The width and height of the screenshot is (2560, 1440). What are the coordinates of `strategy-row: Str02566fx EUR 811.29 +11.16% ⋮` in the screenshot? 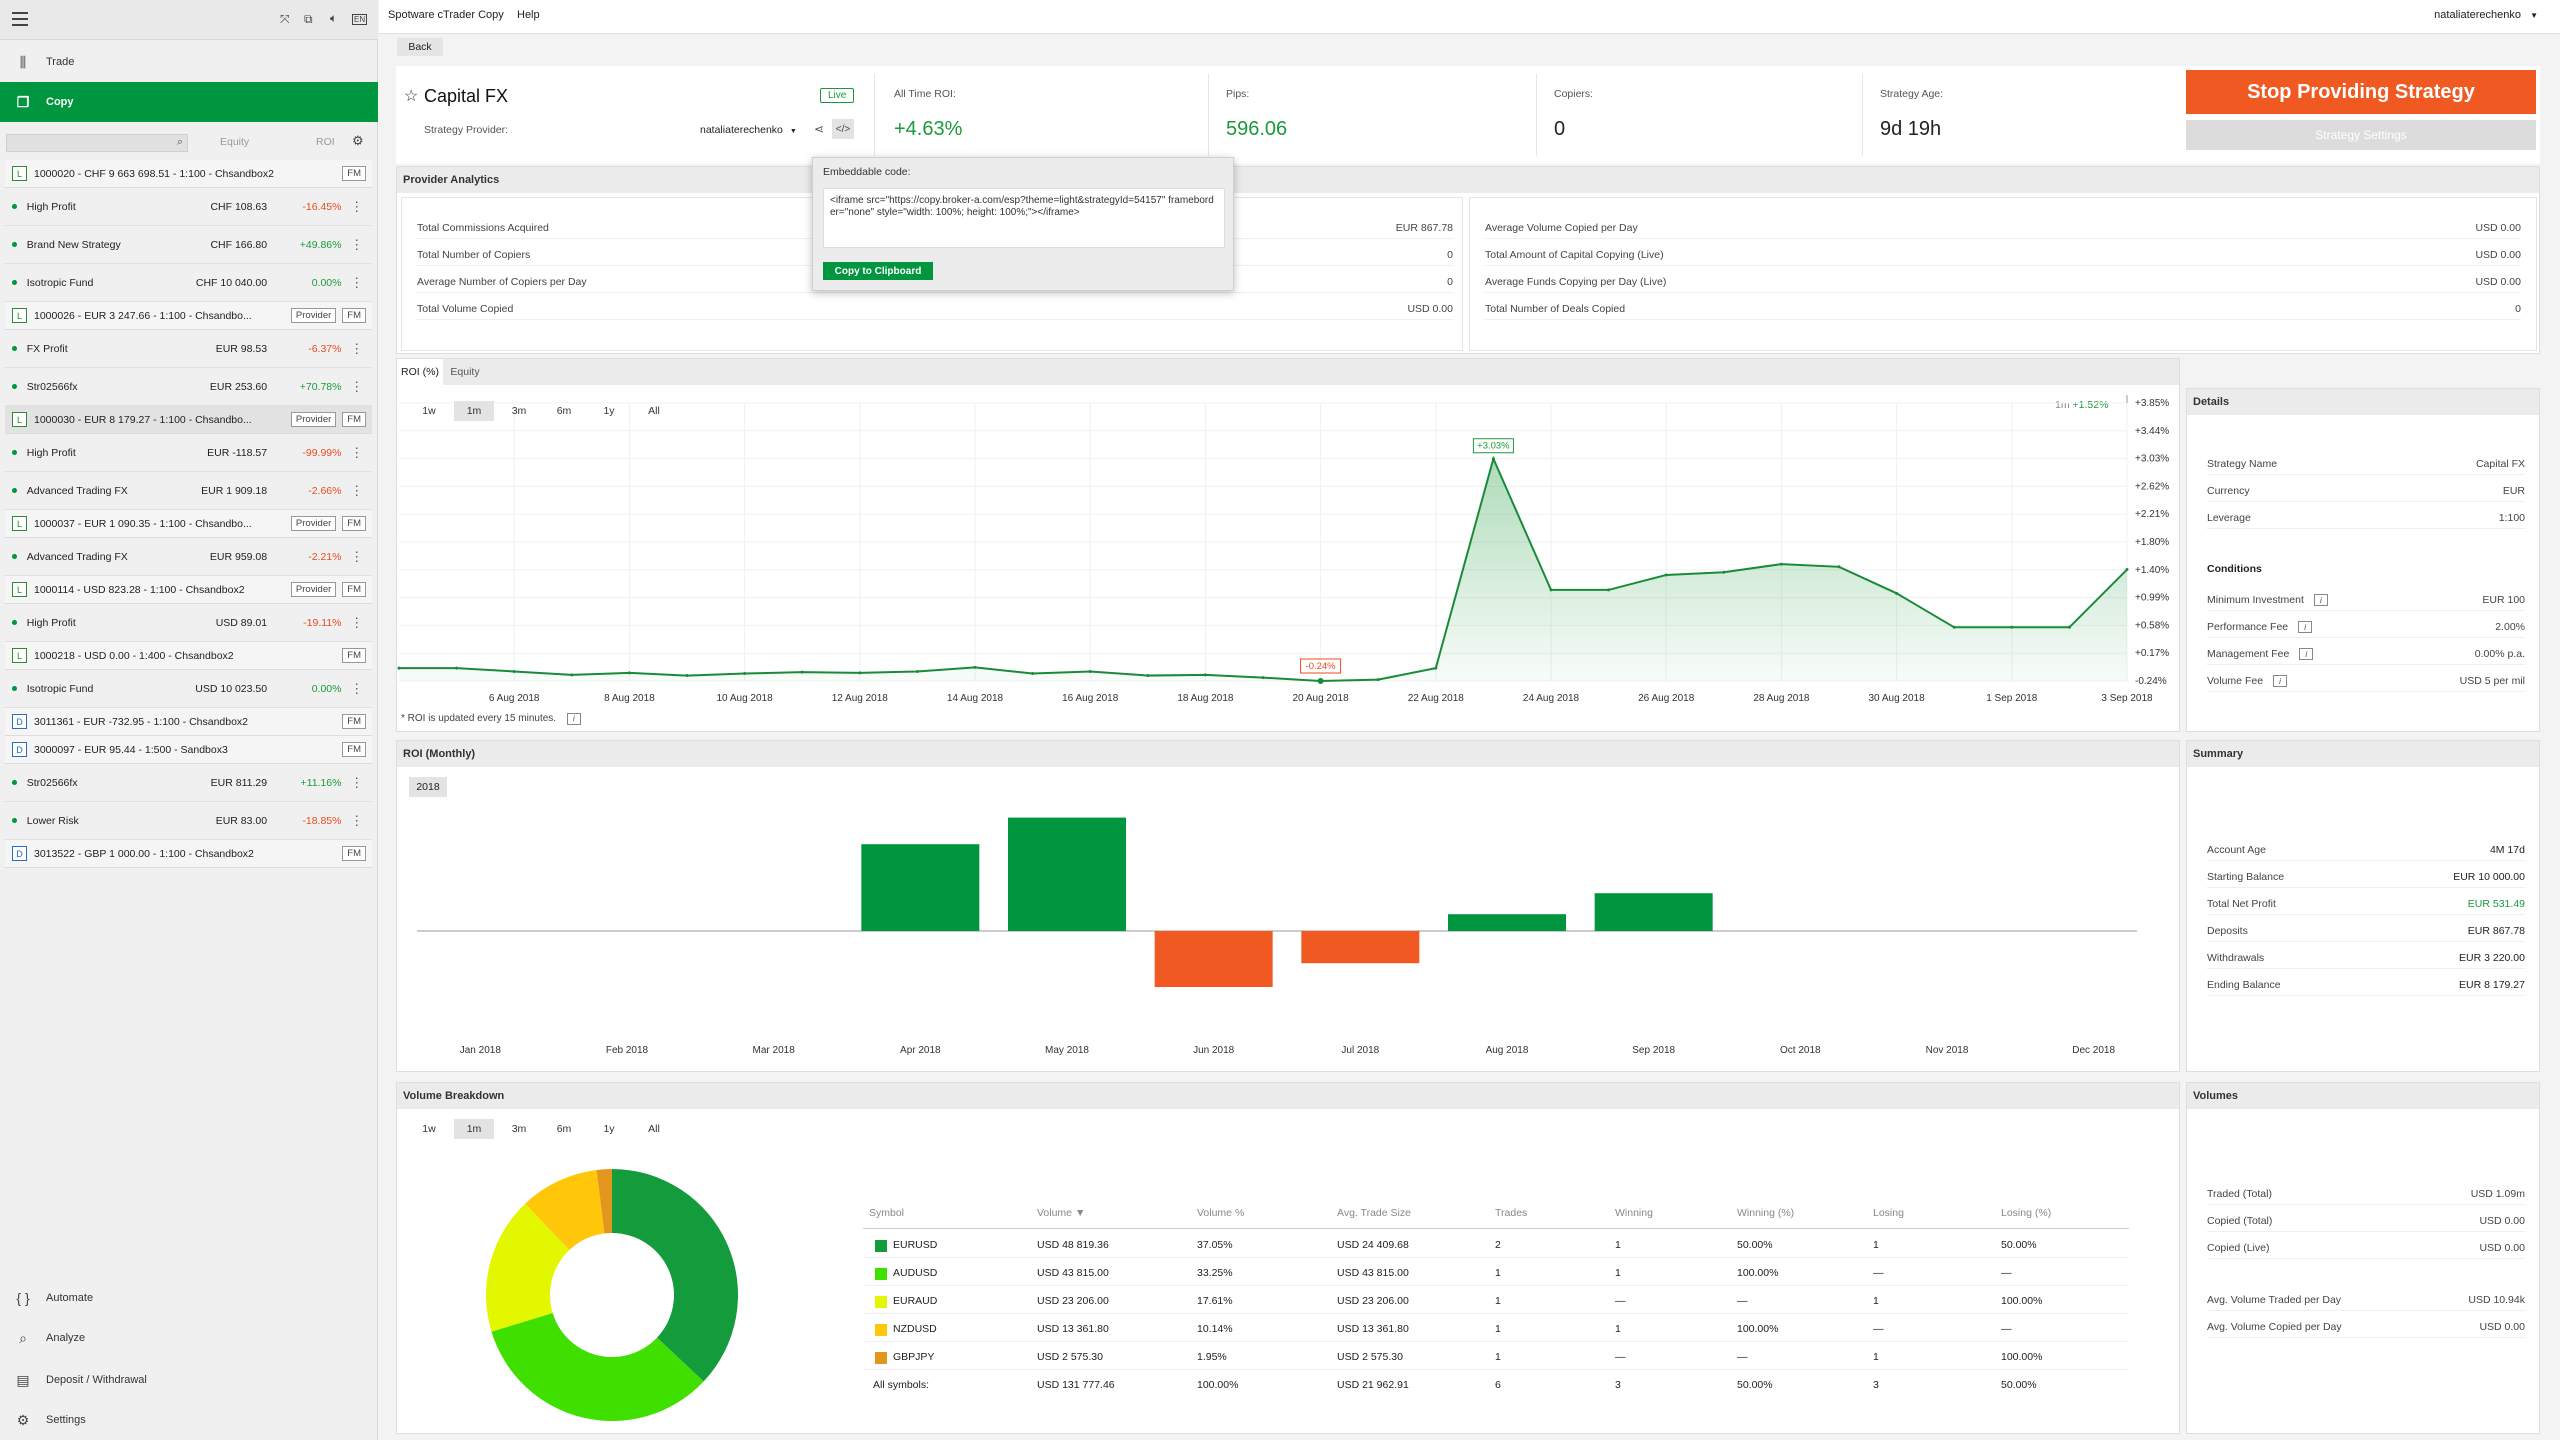 It's located at (188, 783).